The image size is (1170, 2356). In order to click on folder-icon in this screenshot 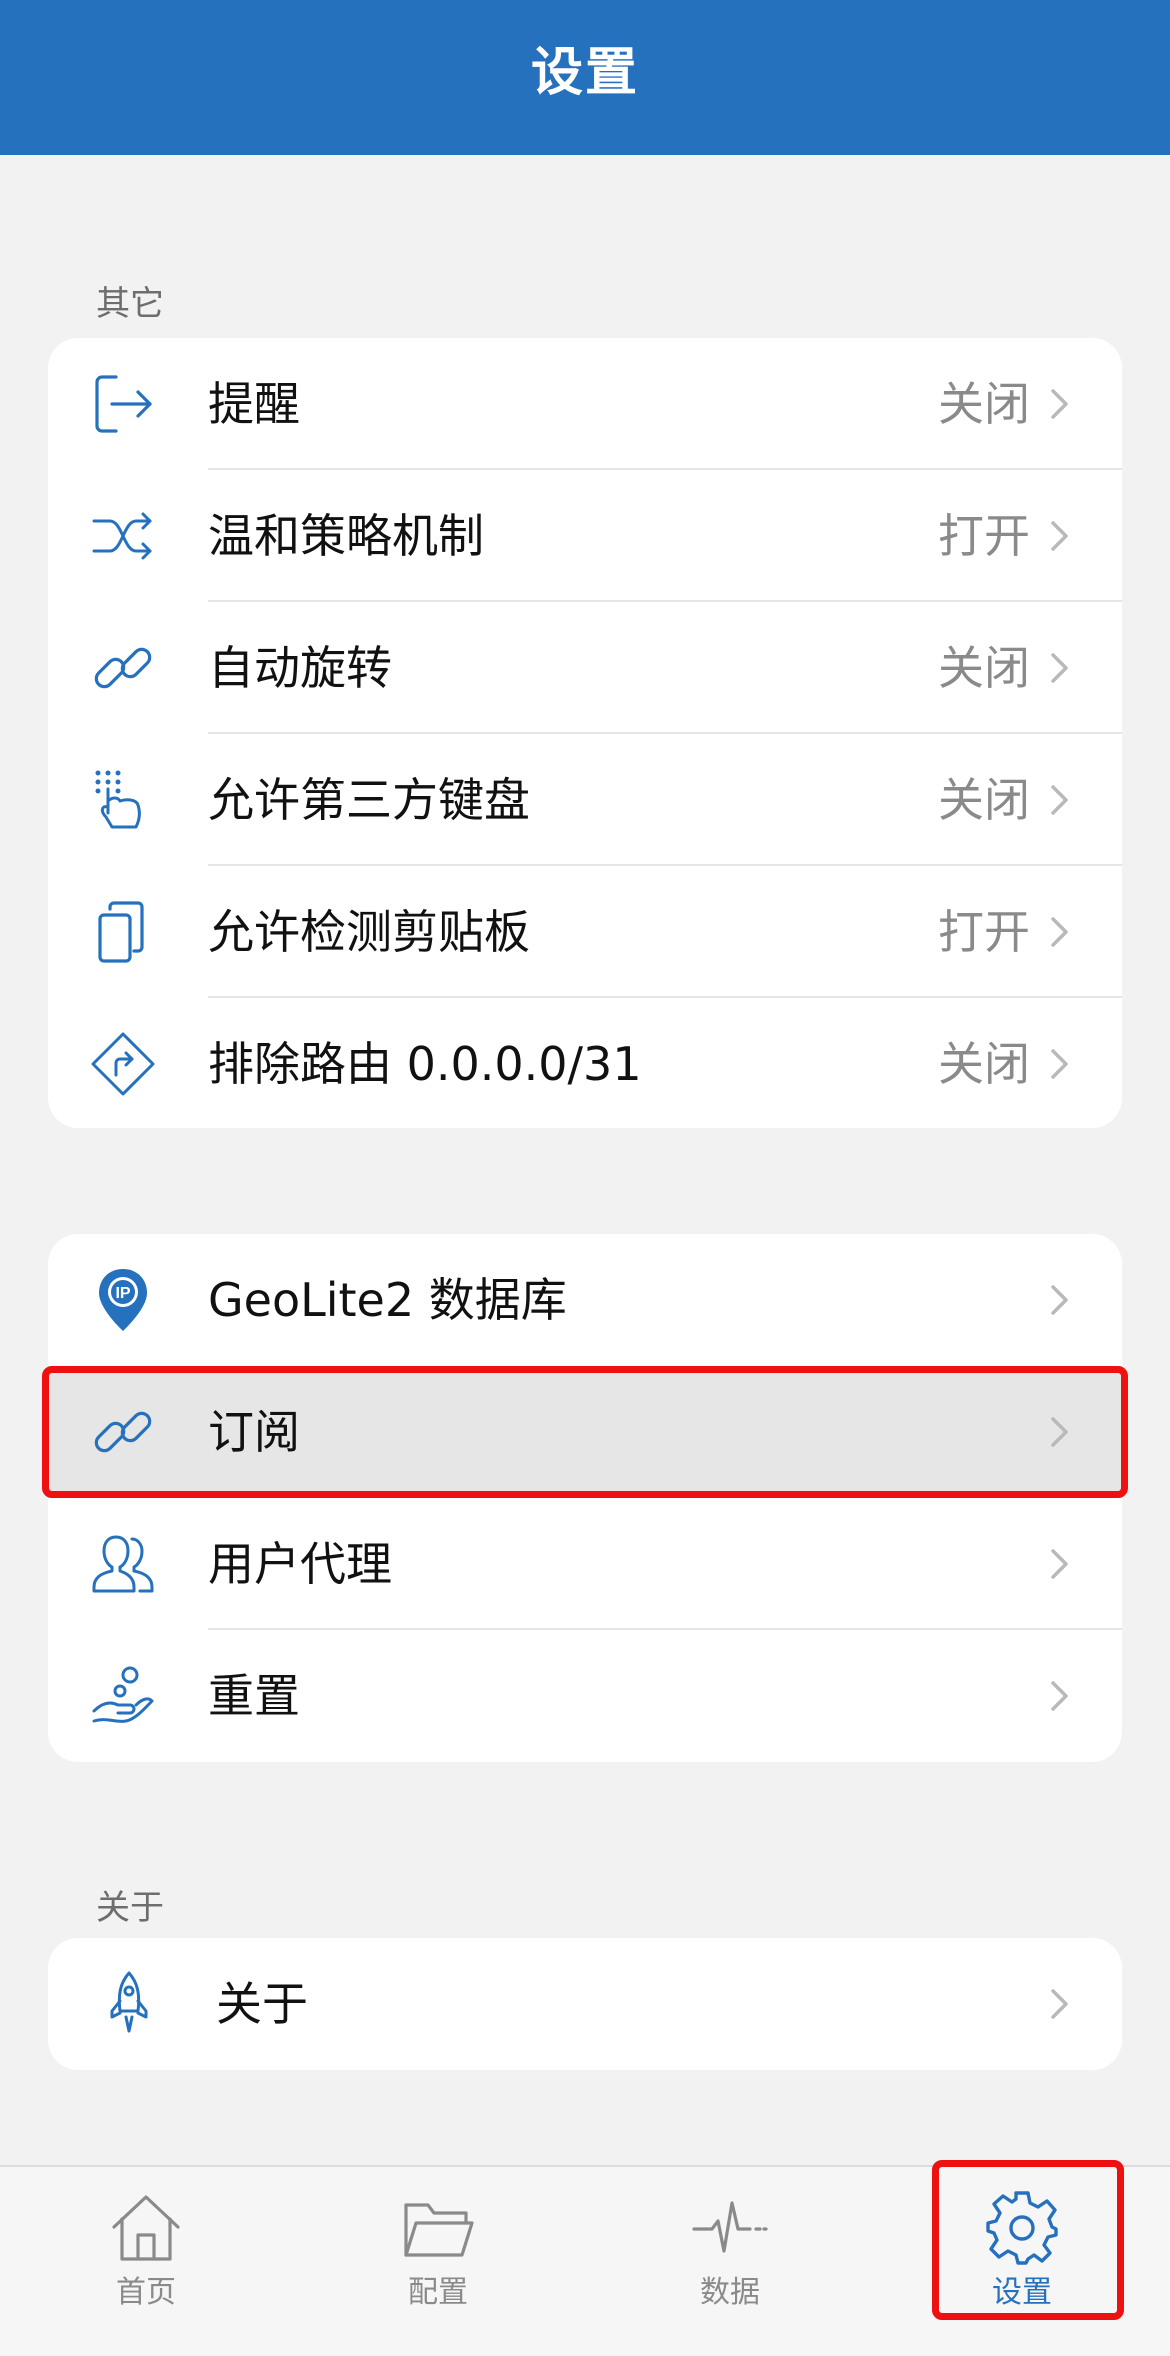, I will do `click(439, 2230)`.